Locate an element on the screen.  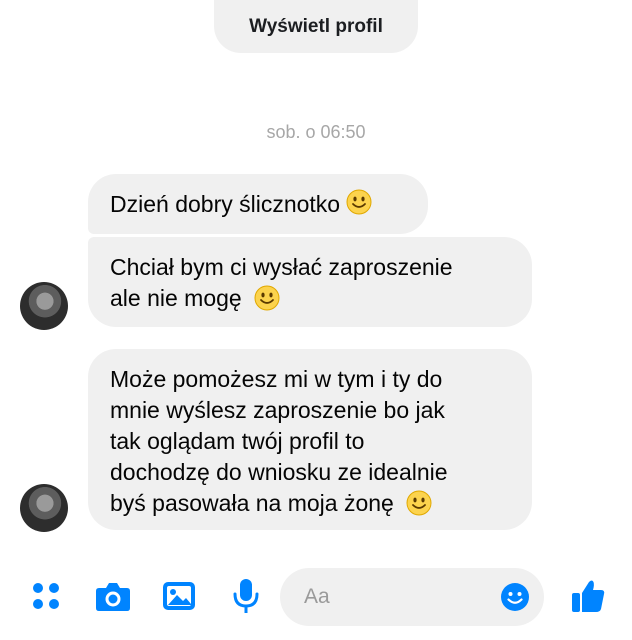
microphone-icon is located at coordinates (246, 596).